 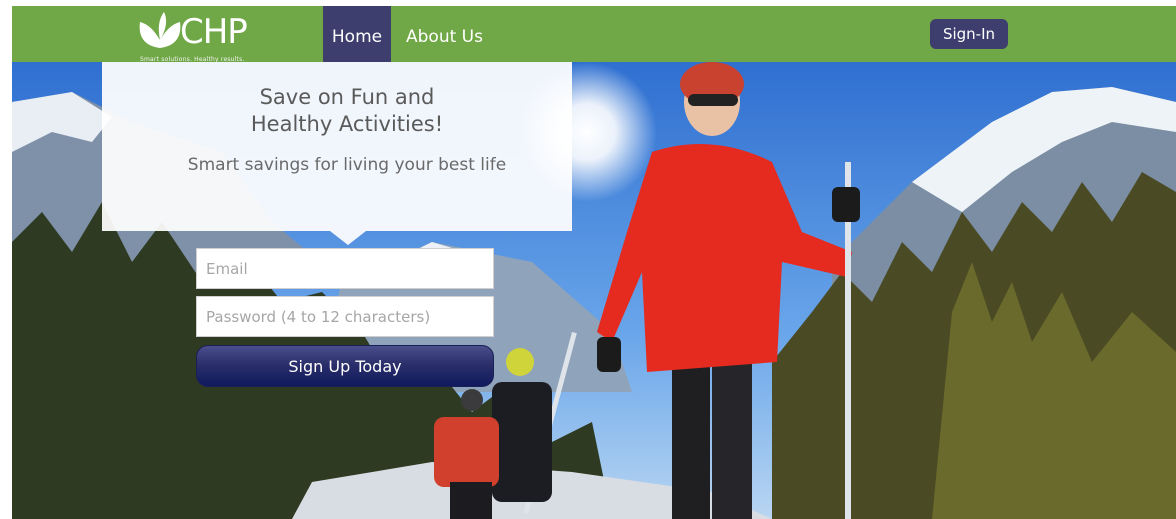 What do you see at coordinates (444, 34) in the screenshot?
I see `nav-about-us-link: About Us` at bounding box center [444, 34].